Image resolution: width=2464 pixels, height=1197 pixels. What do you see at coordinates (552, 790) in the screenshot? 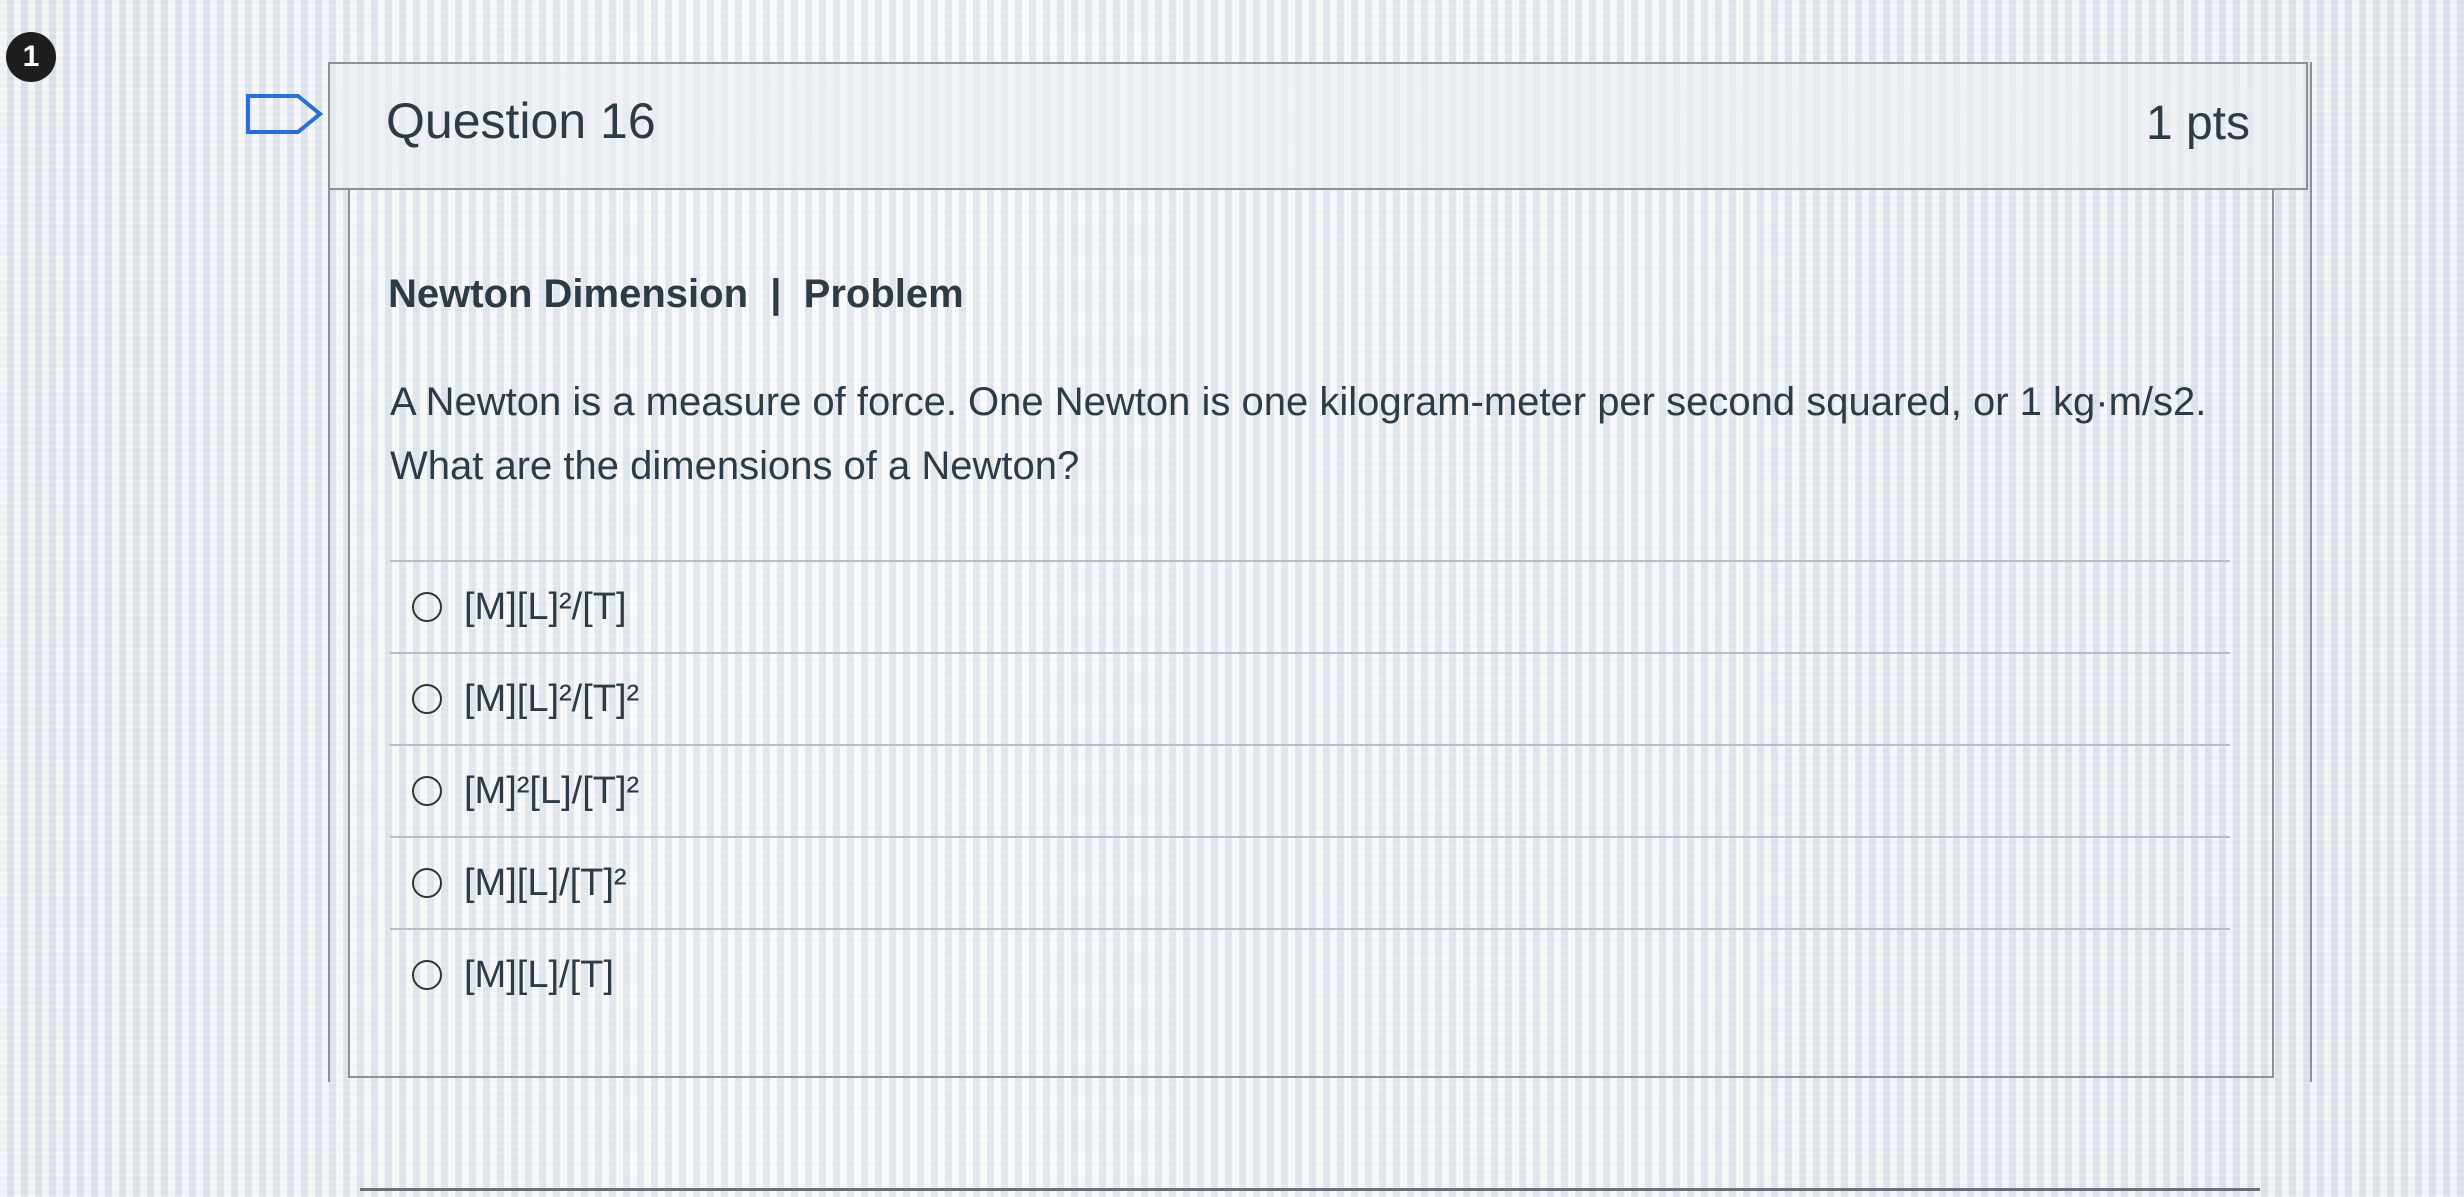
I see `answer-label: [M]²[L]/[T]²` at bounding box center [552, 790].